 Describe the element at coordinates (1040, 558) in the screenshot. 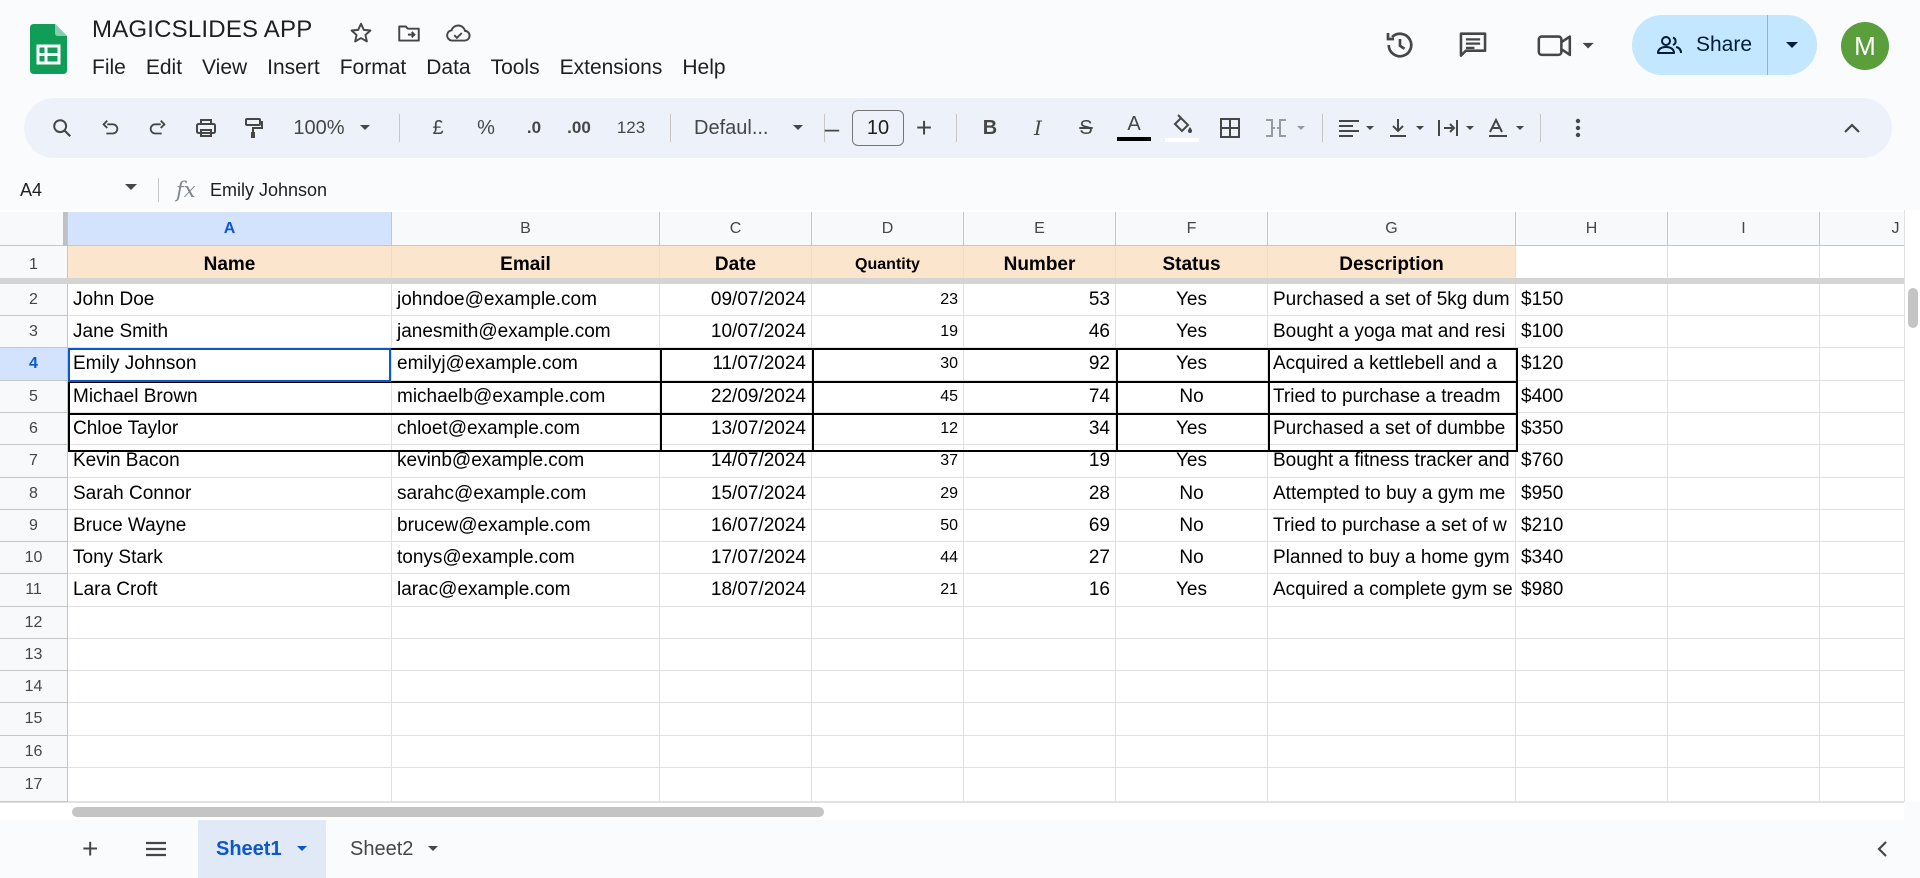

I see `data-cell: 27` at that location.